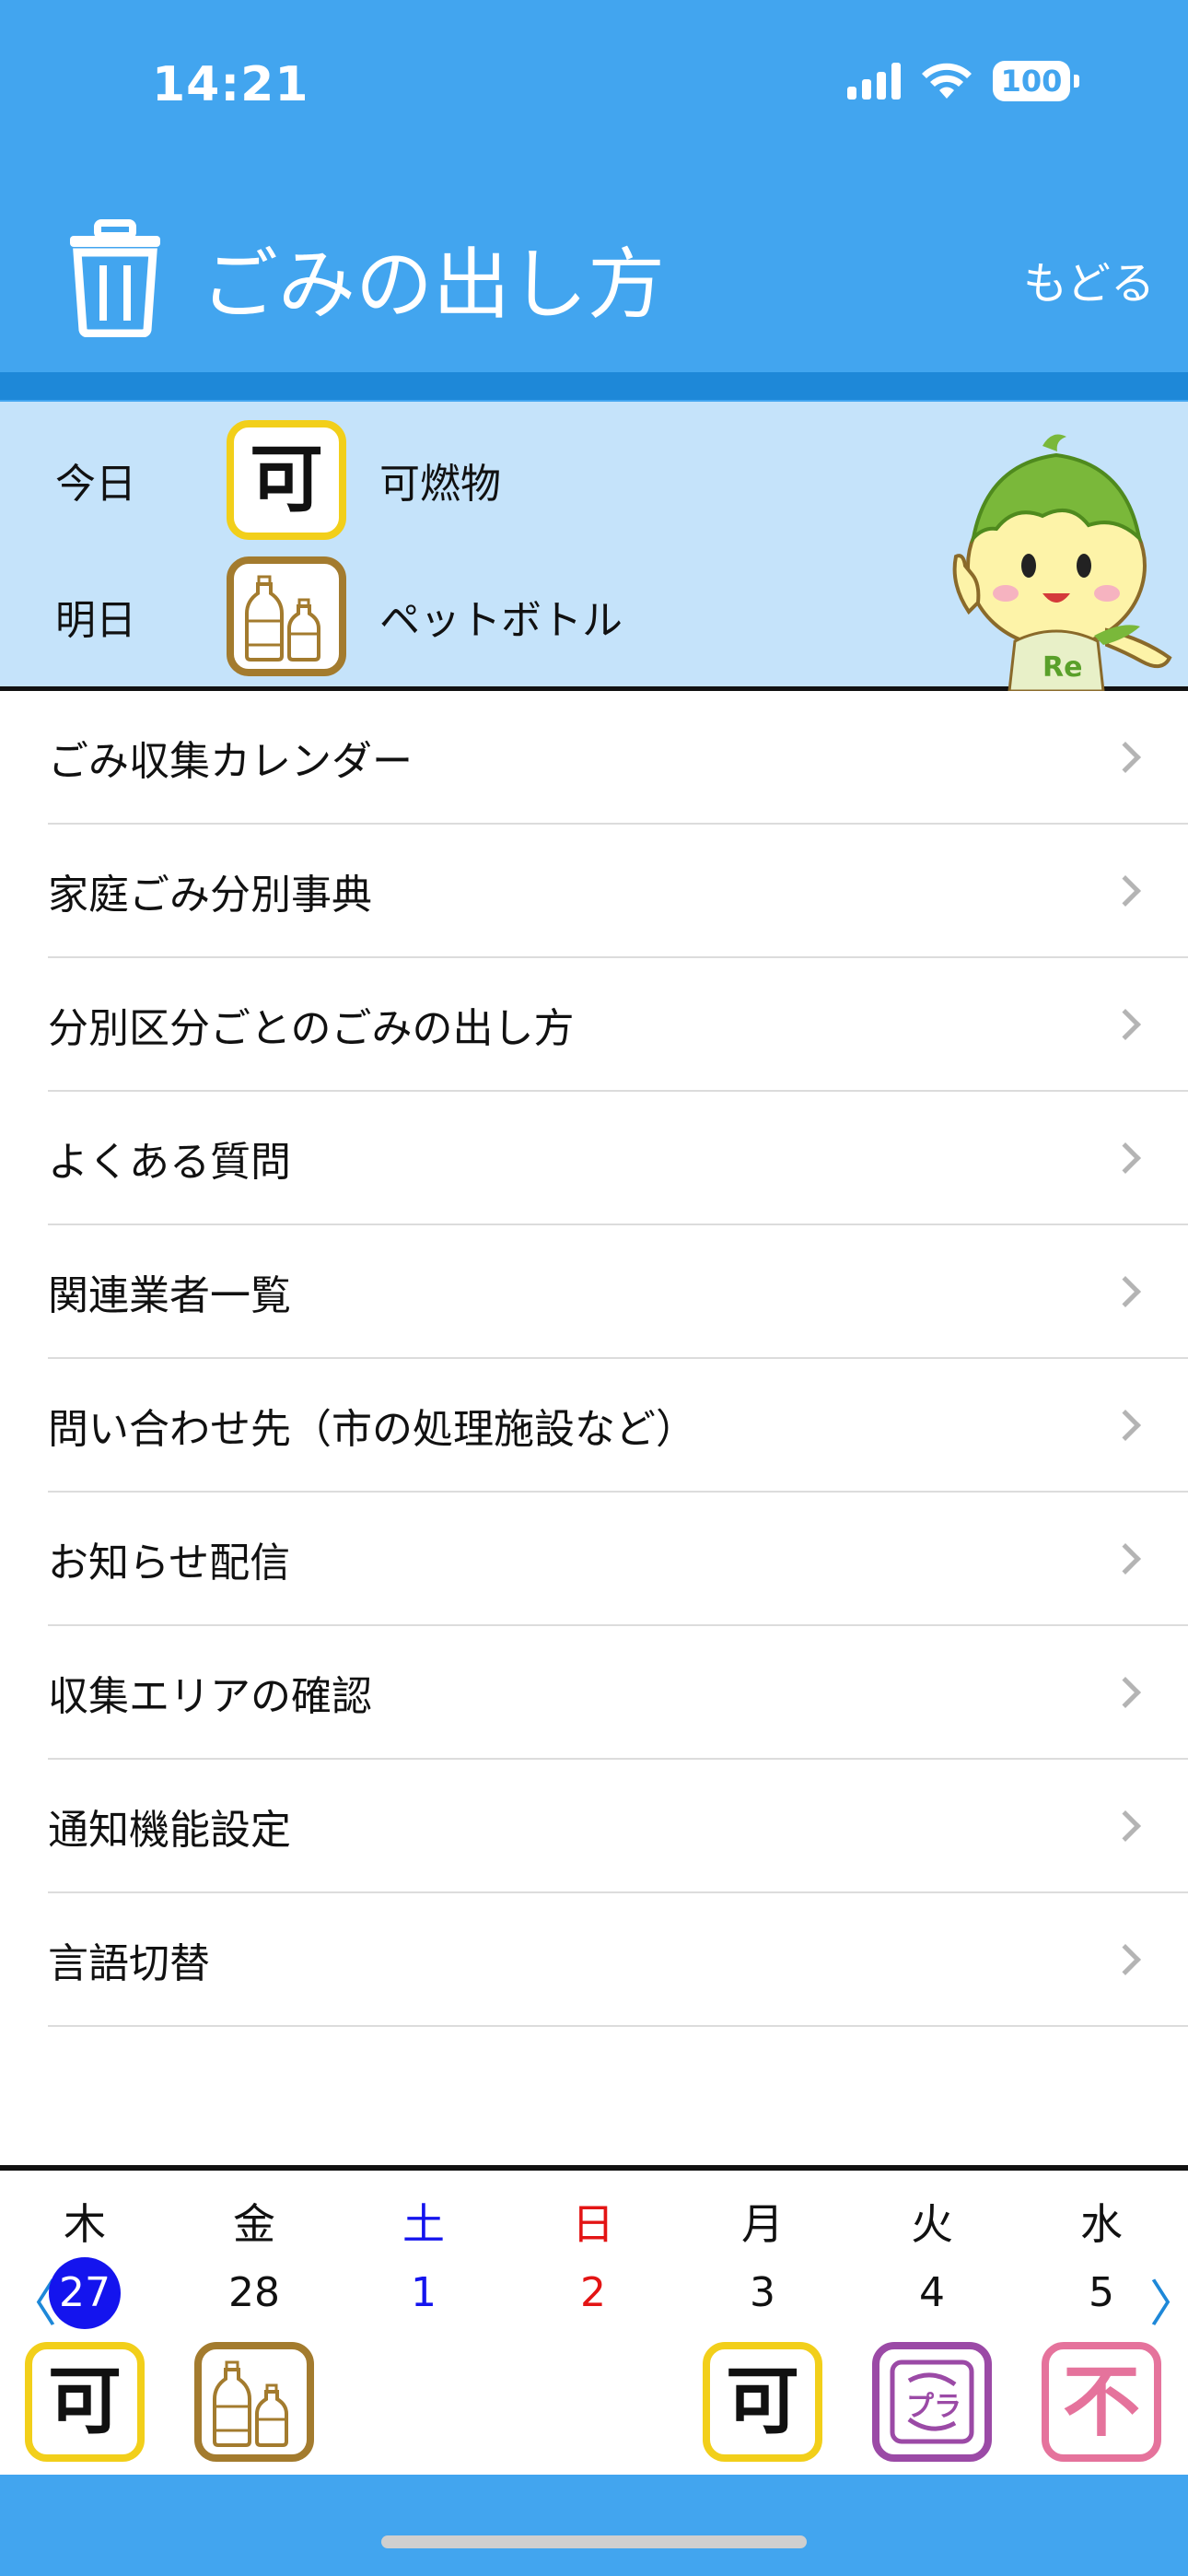 The height and width of the screenshot is (2576, 1188). I want to click on calendar-date: 3, so click(762, 2292).